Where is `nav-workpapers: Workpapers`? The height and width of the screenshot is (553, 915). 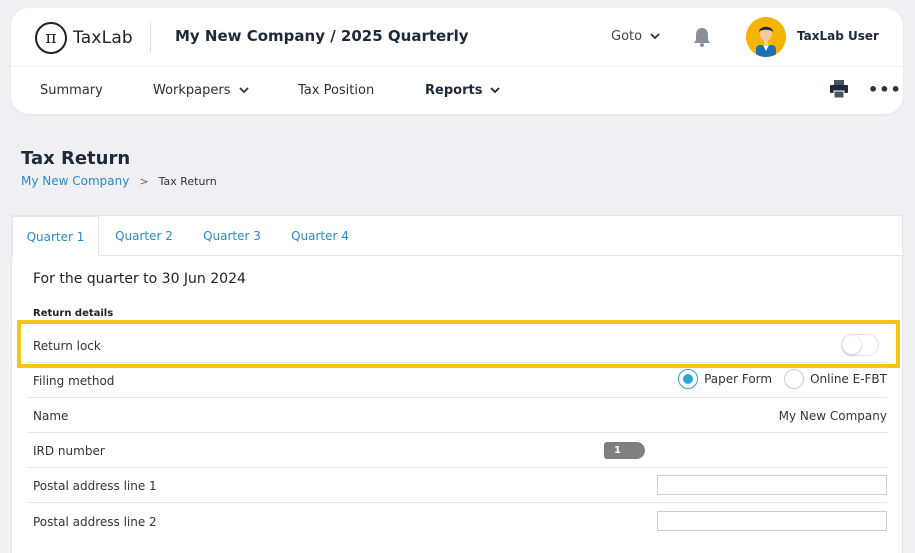
nav-workpapers: Workpapers is located at coordinates (201, 90).